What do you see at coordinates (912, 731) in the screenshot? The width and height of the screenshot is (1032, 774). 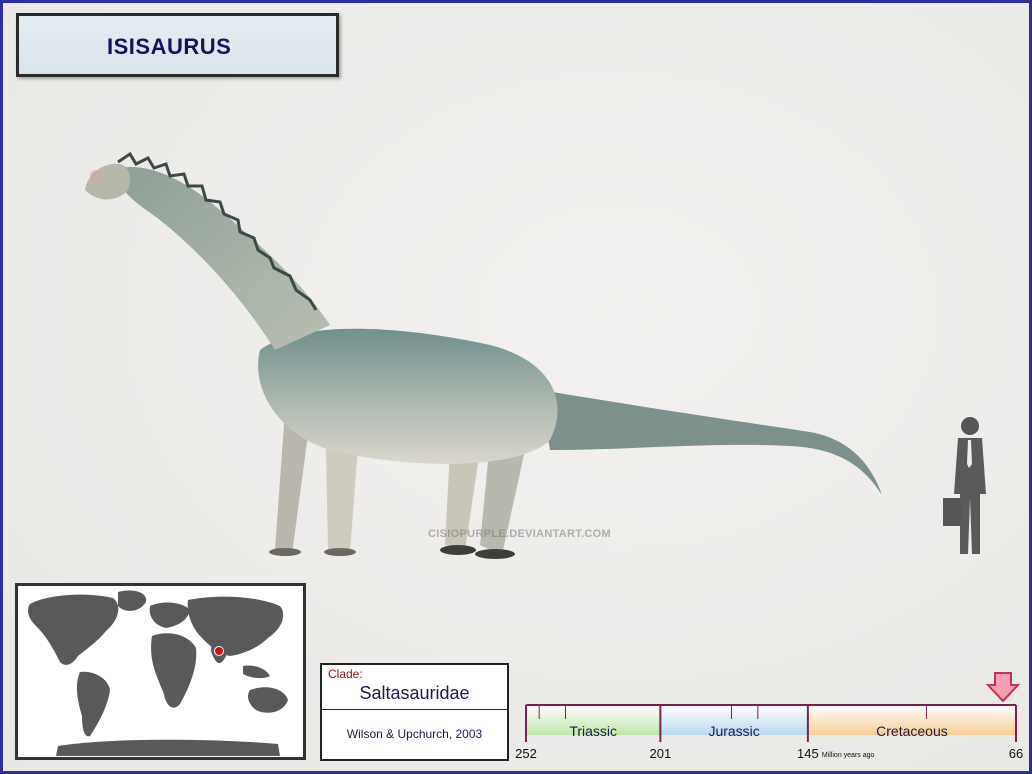 I see `timeline-period-label: Cretaceous` at bounding box center [912, 731].